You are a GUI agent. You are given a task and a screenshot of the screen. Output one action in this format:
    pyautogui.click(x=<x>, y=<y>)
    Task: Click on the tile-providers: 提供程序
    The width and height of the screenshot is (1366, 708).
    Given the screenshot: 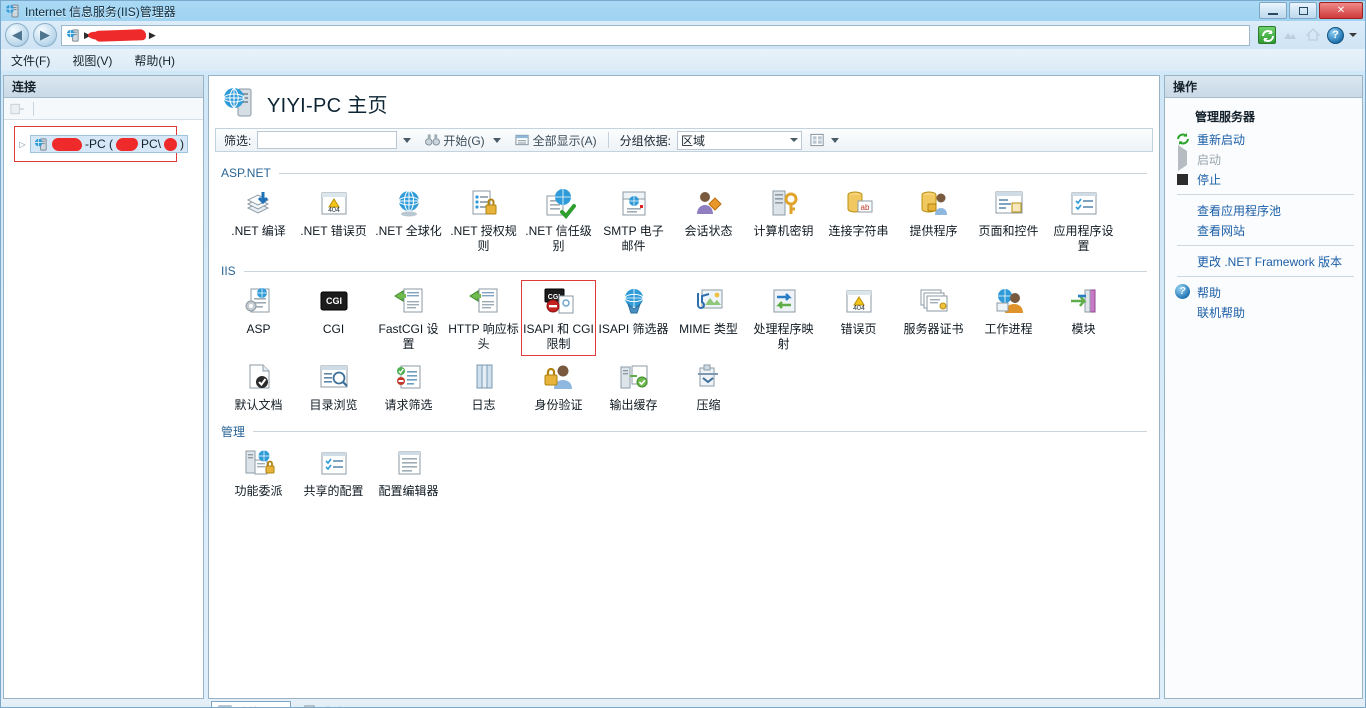 What is the action you would take?
    pyautogui.click(x=933, y=220)
    